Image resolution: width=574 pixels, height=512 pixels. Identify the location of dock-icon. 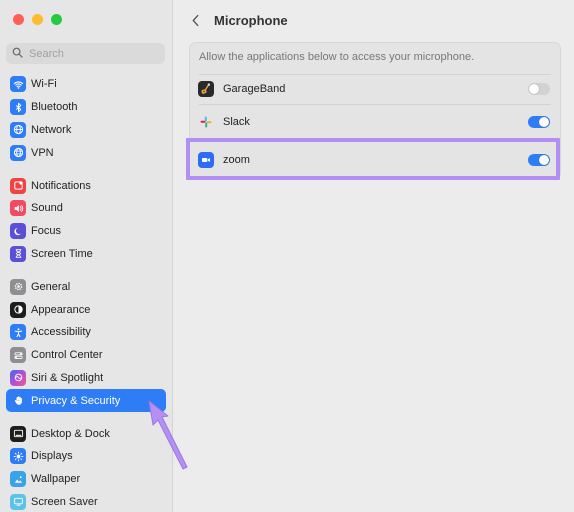
(18, 433).